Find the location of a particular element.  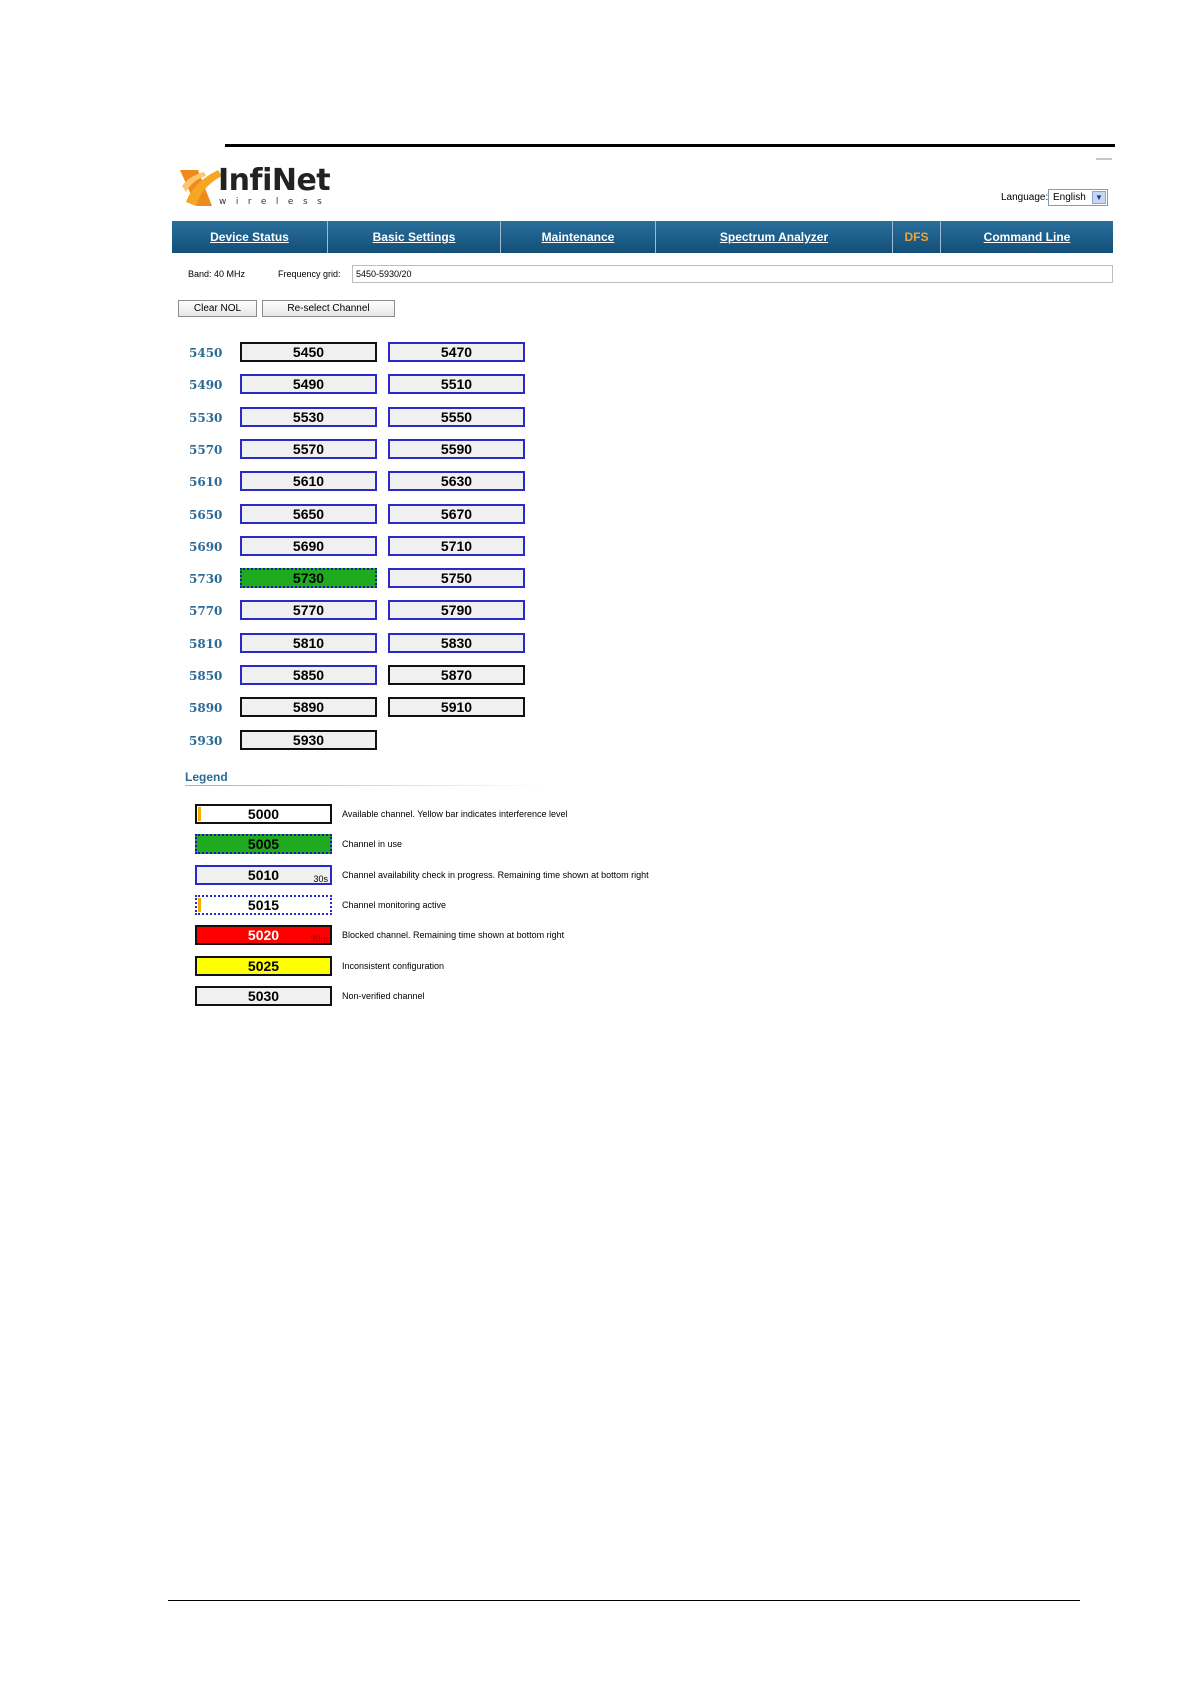

legend-title: Legend is located at coordinates (206, 777).